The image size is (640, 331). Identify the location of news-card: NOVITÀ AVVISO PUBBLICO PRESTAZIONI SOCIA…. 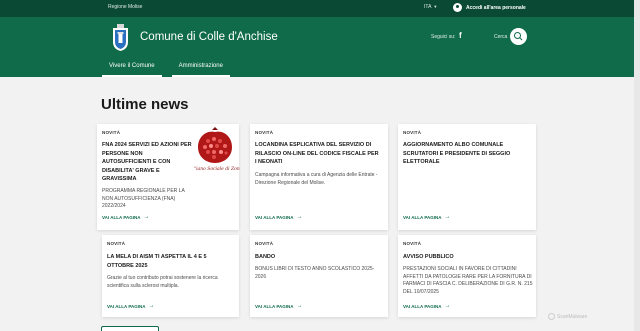
(467, 276).